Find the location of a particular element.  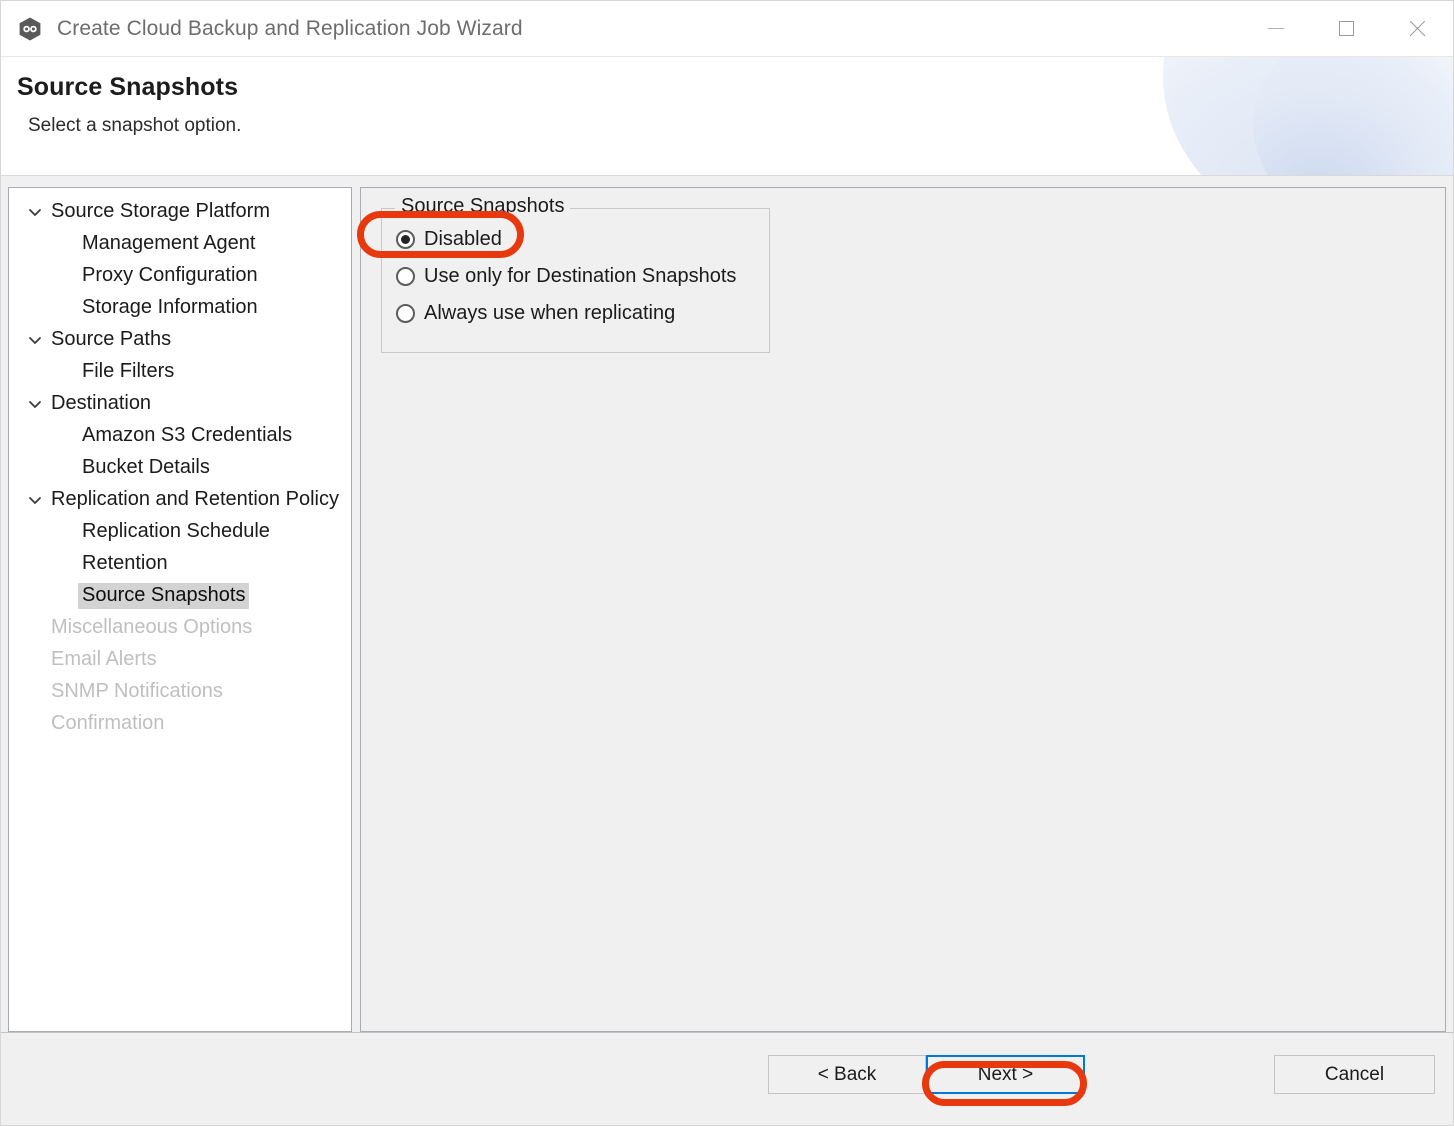

radio-option-use-only-for-destination-snapshots: Use only for Destination Snapshots is located at coordinates (582, 276).